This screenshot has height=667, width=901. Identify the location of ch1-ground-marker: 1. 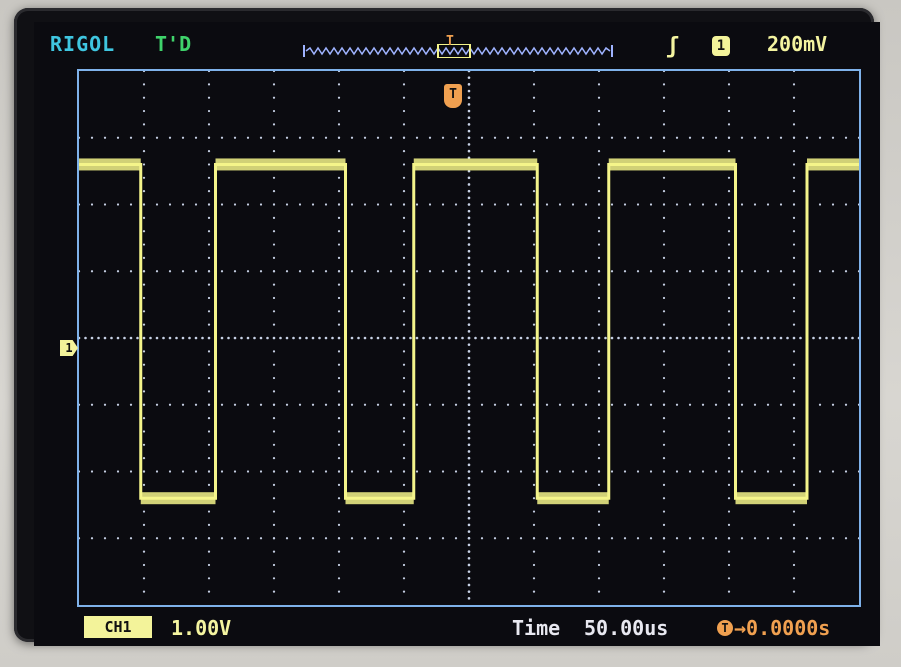
(69, 348).